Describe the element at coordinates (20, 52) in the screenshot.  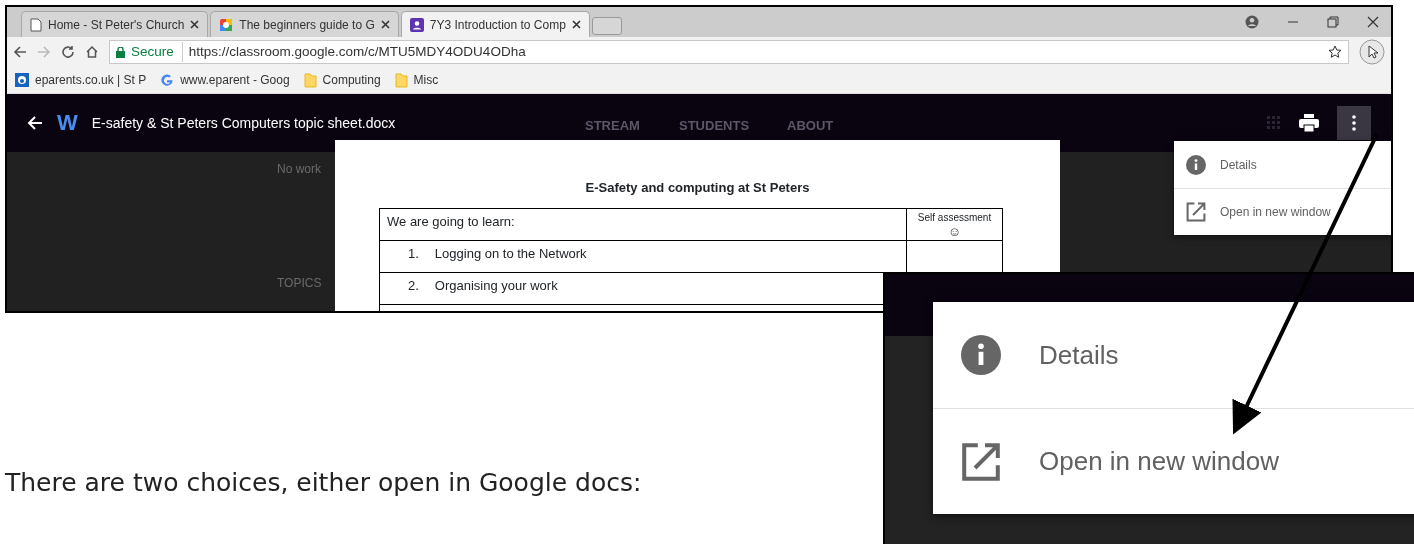
I see `back-arrow-icon` at that location.